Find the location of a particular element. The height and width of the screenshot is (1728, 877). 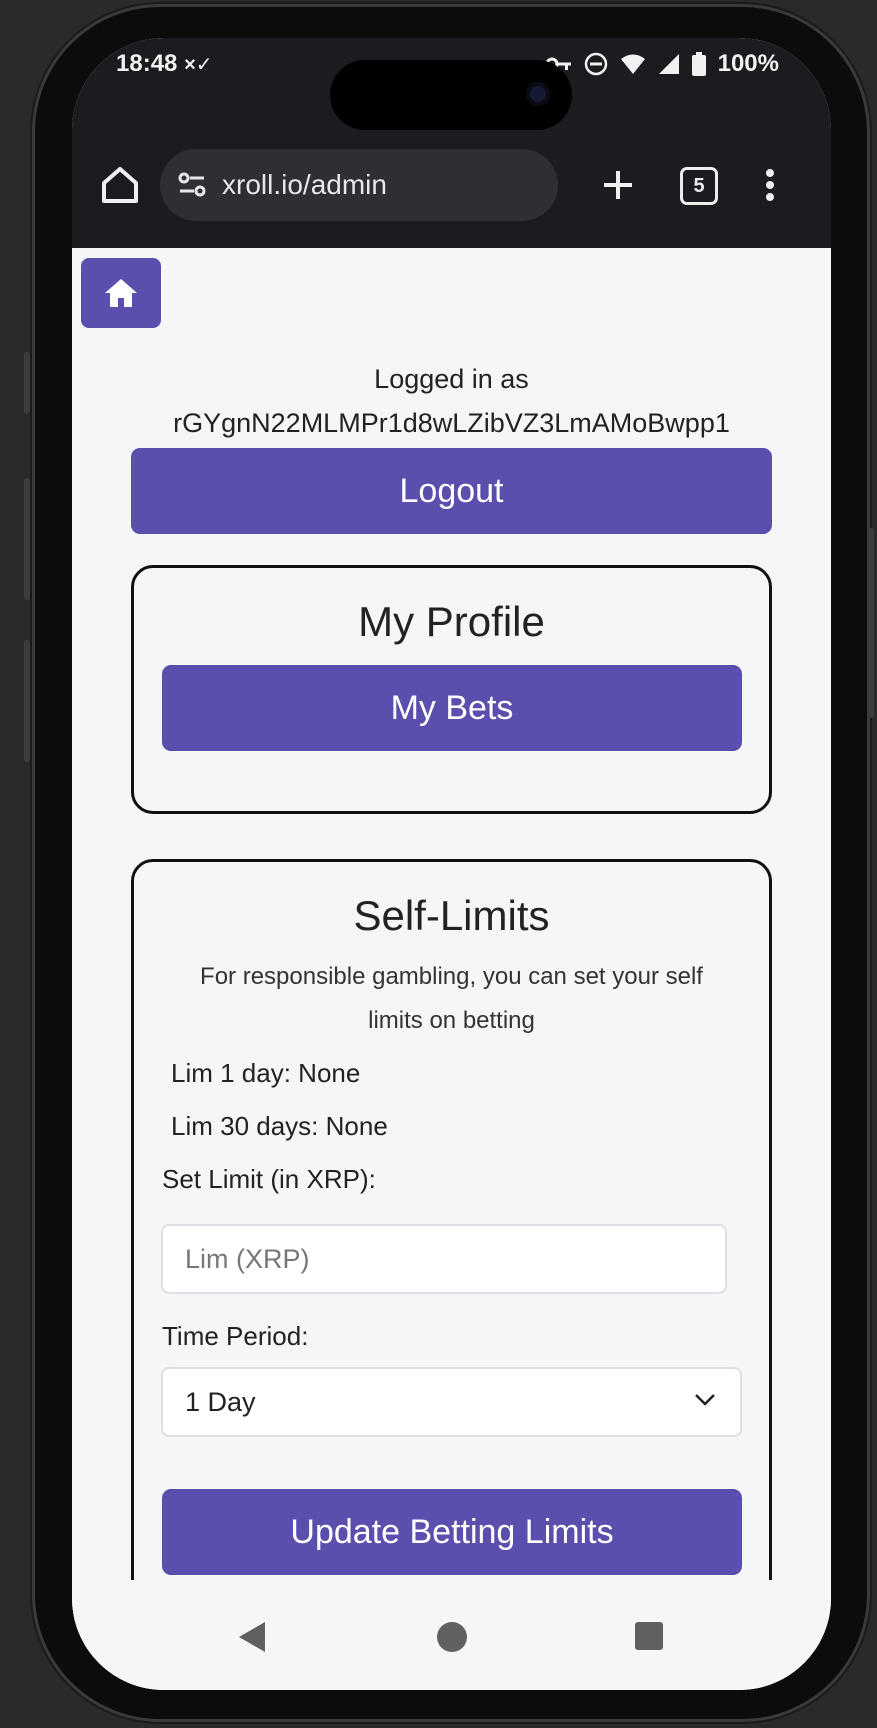

address-bar: xroll.io/admin is located at coordinates (359, 185).